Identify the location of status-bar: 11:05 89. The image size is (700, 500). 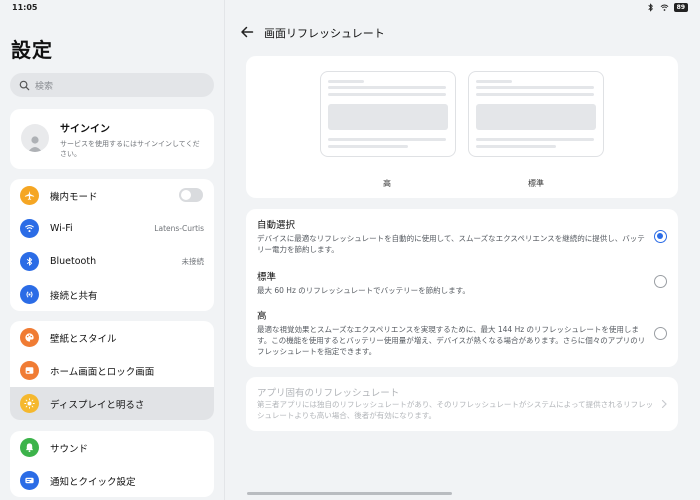
(350, 8).